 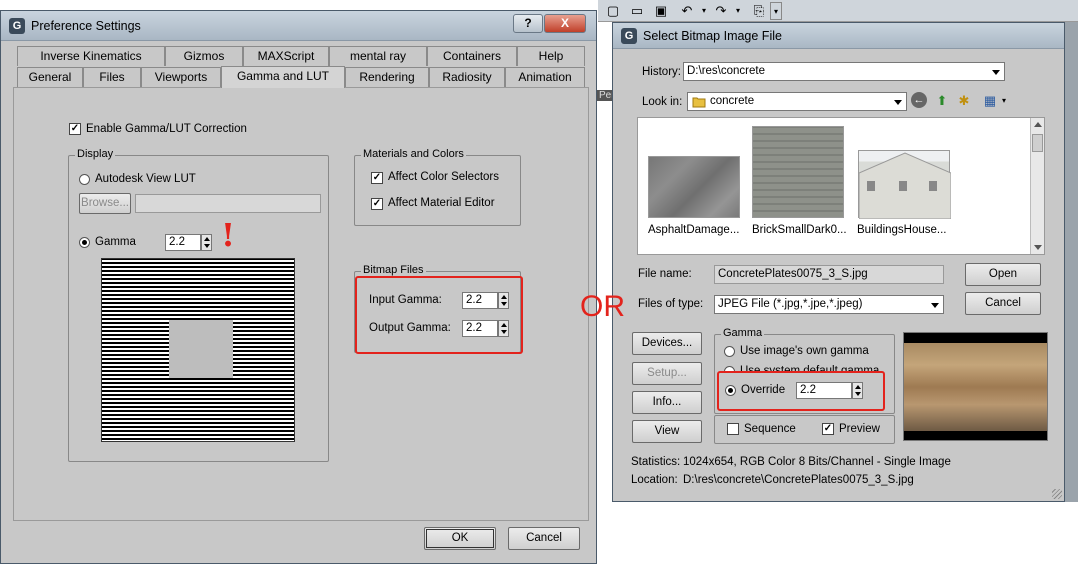 What do you see at coordinates (439, 315) in the screenshot?
I see `bitmap-files-highlight` at bounding box center [439, 315].